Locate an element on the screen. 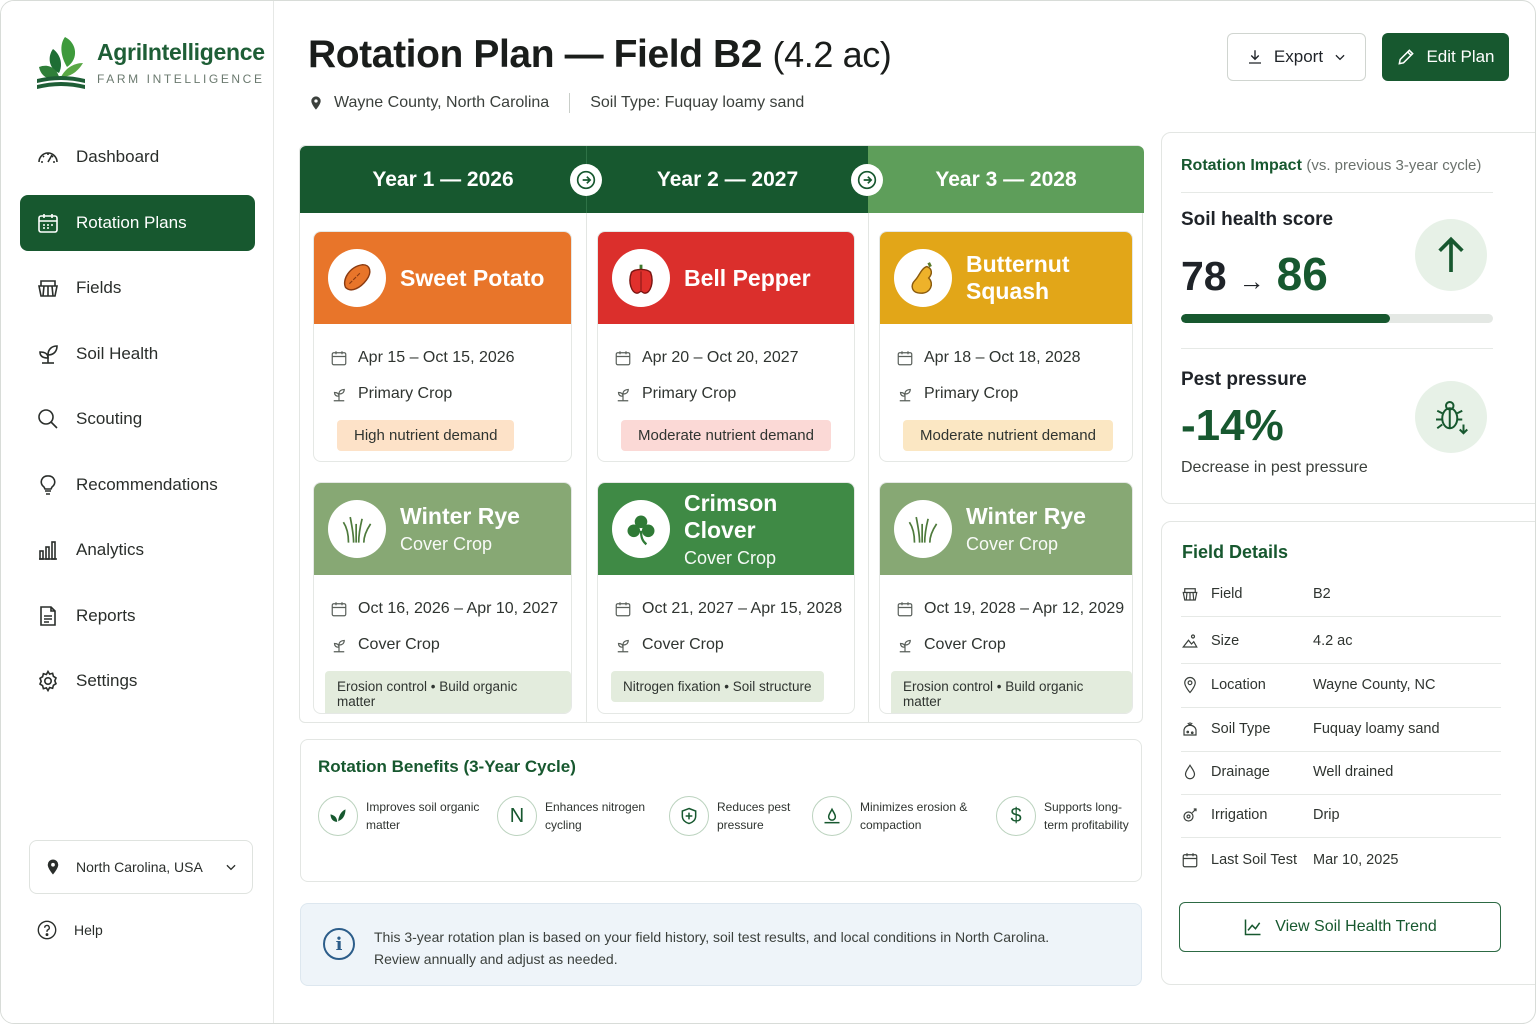 This screenshot has height=1024, width=1536. export-button: Export is located at coordinates (1296, 57).